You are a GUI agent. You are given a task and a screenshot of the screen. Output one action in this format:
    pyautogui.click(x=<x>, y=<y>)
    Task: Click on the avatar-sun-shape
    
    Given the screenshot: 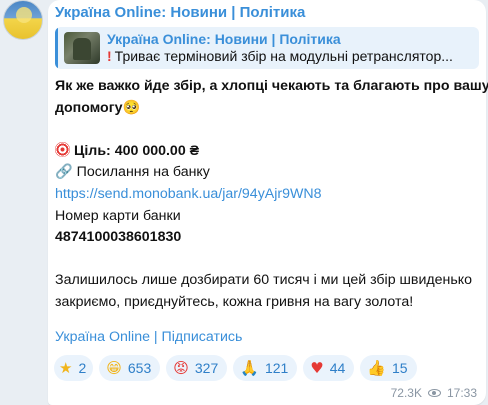 What is the action you would take?
    pyautogui.click(x=24, y=15)
    